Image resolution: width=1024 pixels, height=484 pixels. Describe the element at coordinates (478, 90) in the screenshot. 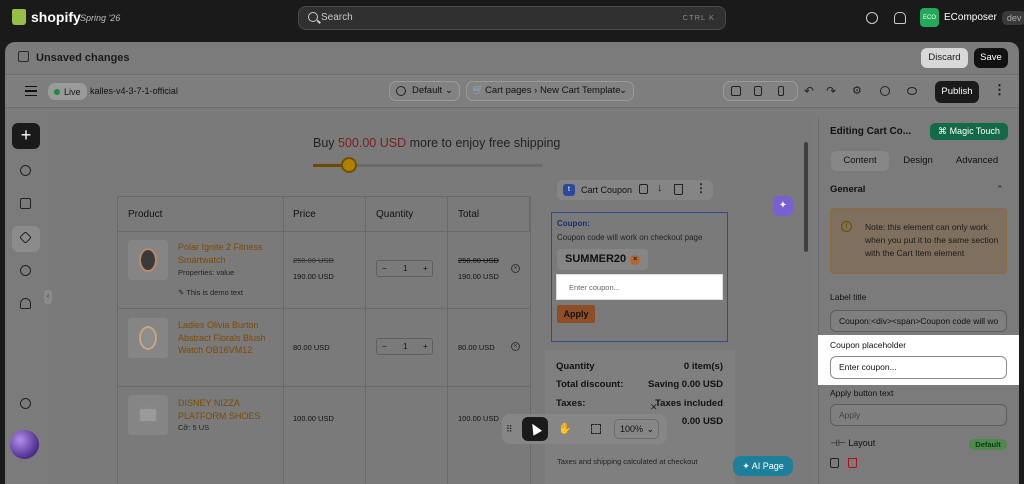

I see `cart-icon: 🛒` at that location.